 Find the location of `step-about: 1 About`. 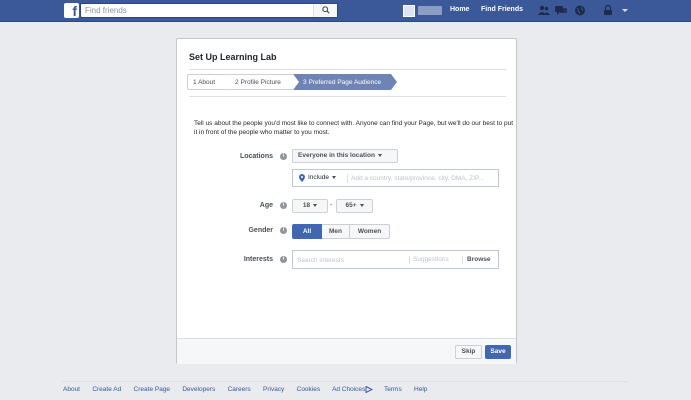

step-about: 1 About is located at coordinates (207, 82).